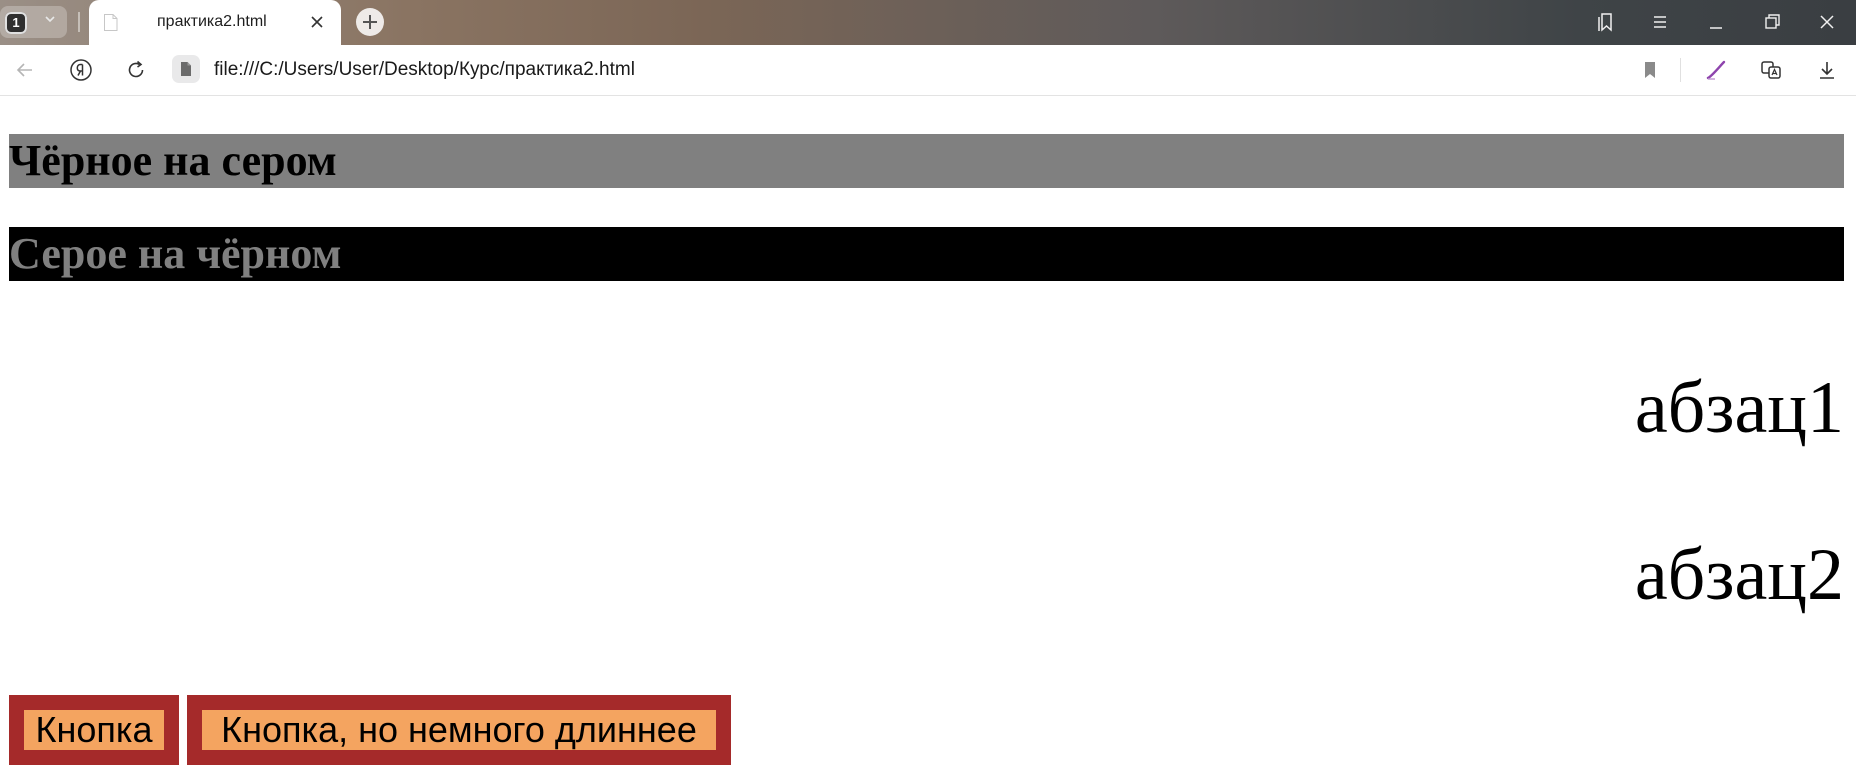 This screenshot has height=765, width=1856. Describe the element at coordinates (94, 730) in the screenshot. I see `button-short: Кнопка` at that location.